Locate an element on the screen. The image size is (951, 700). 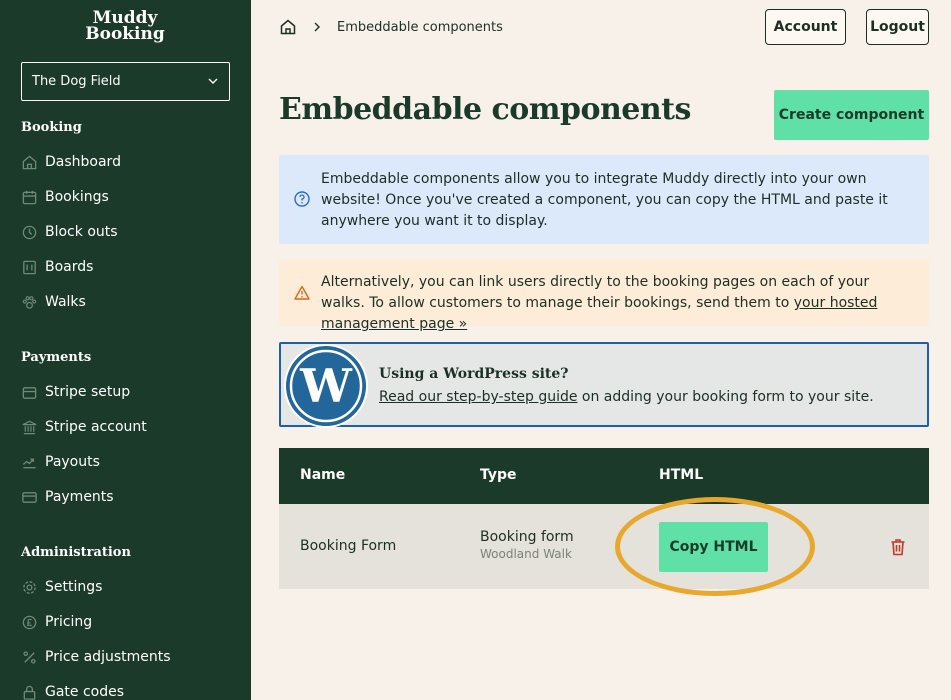
sidebar-item-walks: Walks is located at coordinates (126, 302).